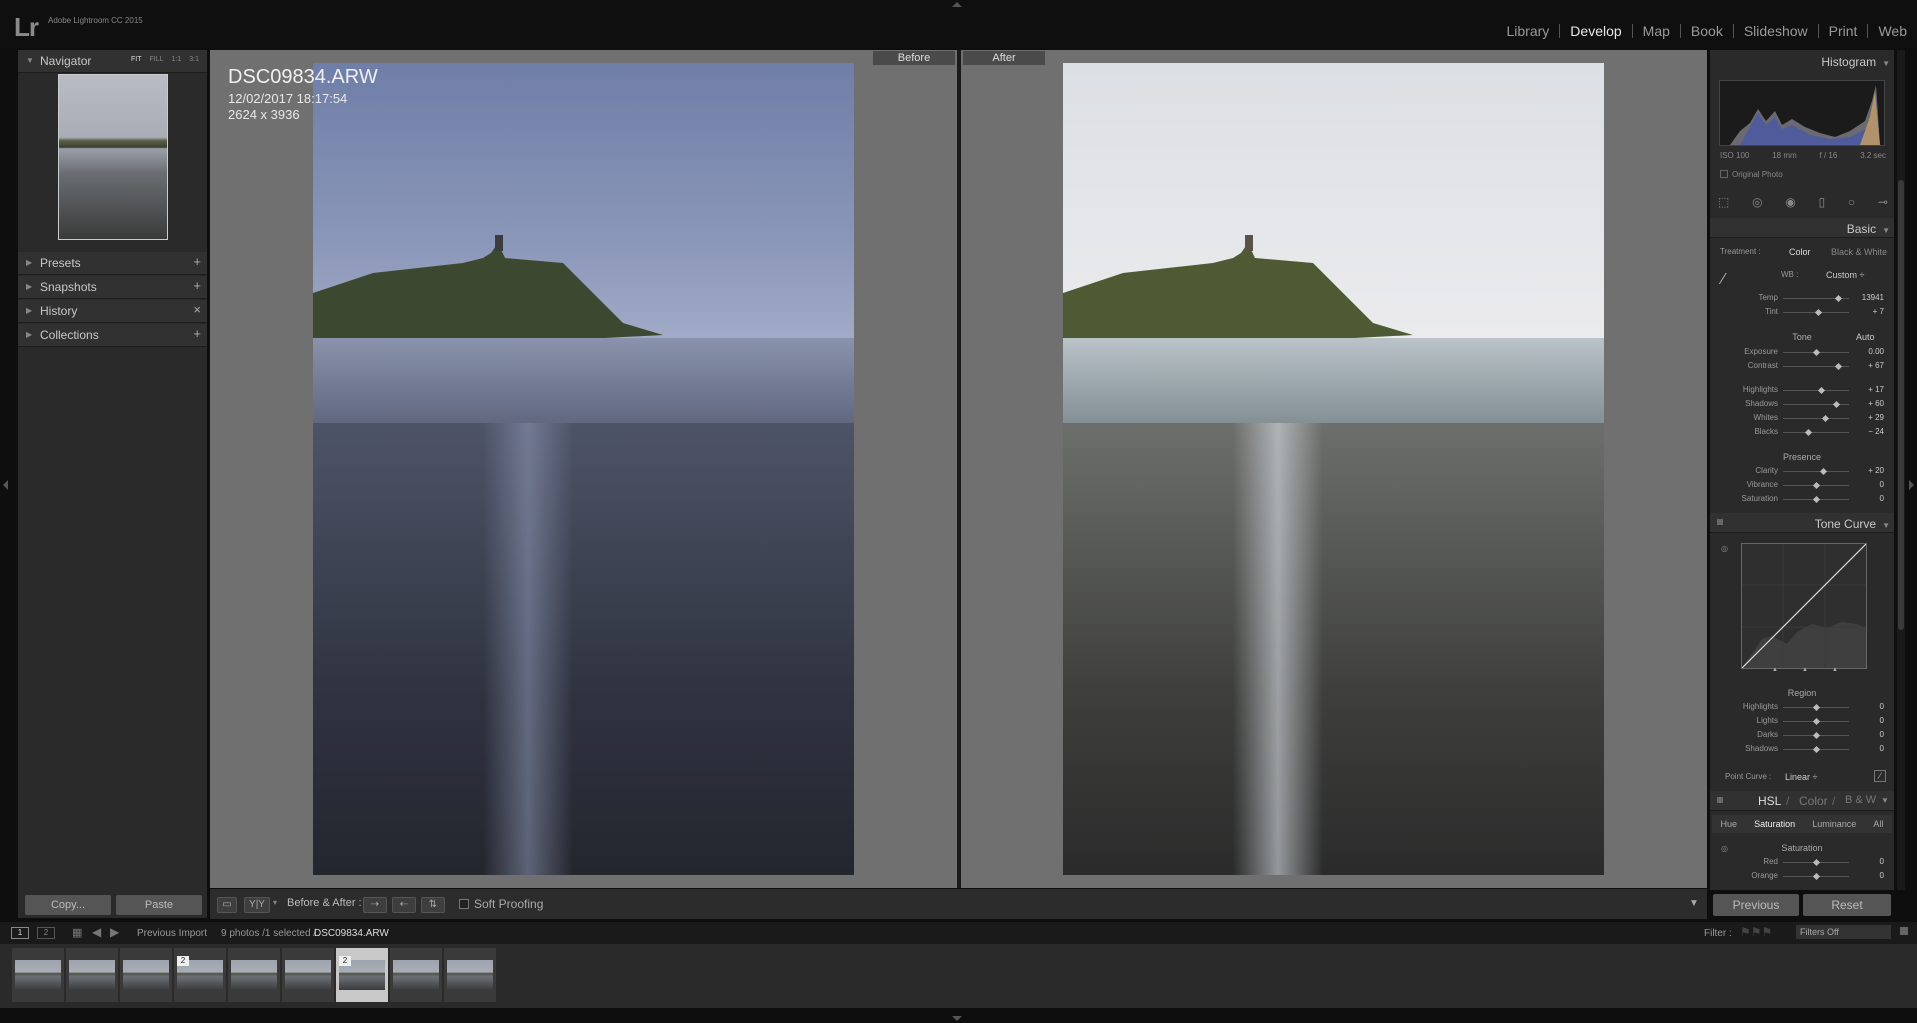  I want to click on module-web: Web, so click(1892, 31).